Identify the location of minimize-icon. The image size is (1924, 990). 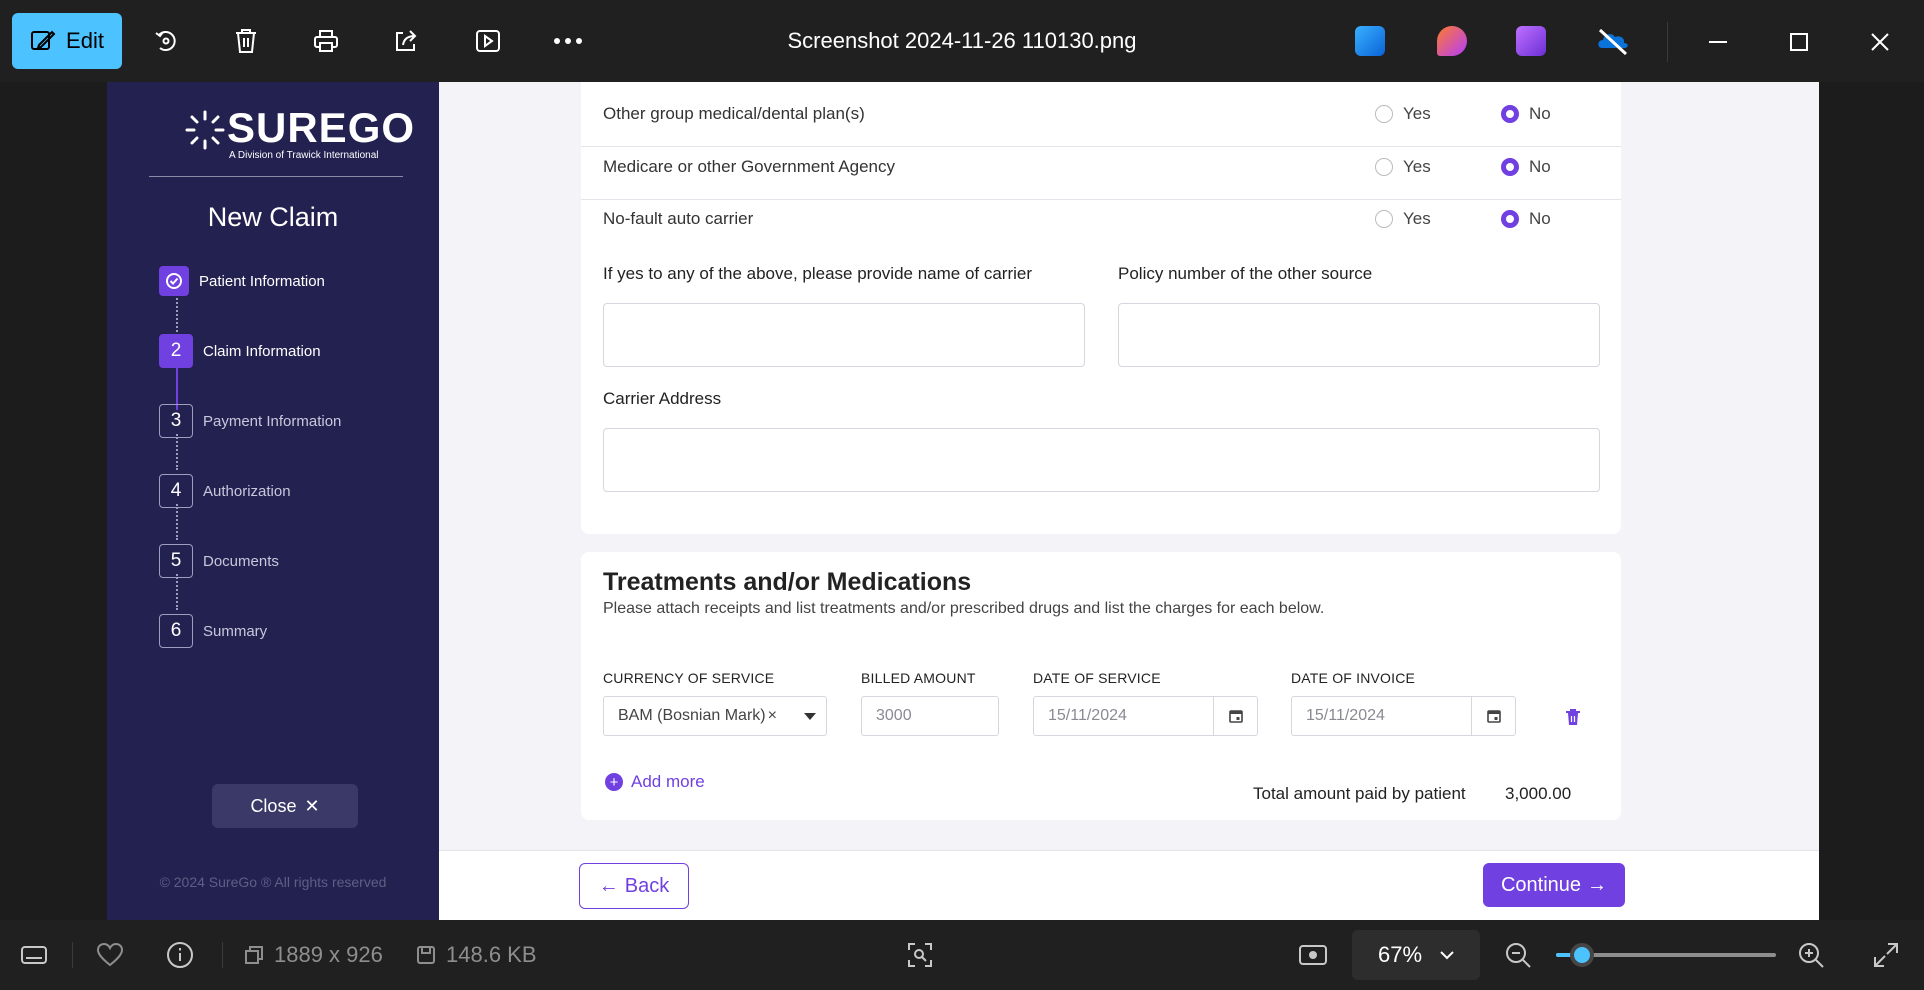
(1718, 42).